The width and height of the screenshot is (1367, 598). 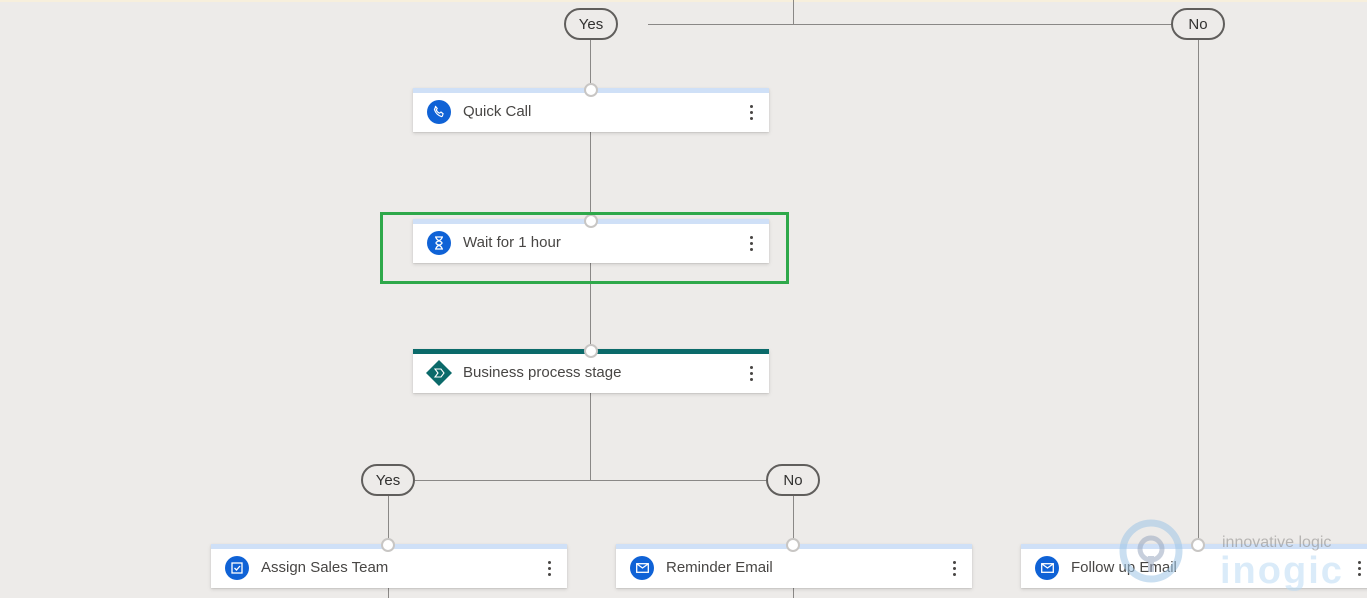 What do you see at coordinates (1124, 567) in the screenshot?
I see `step-label: Follow up Email` at bounding box center [1124, 567].